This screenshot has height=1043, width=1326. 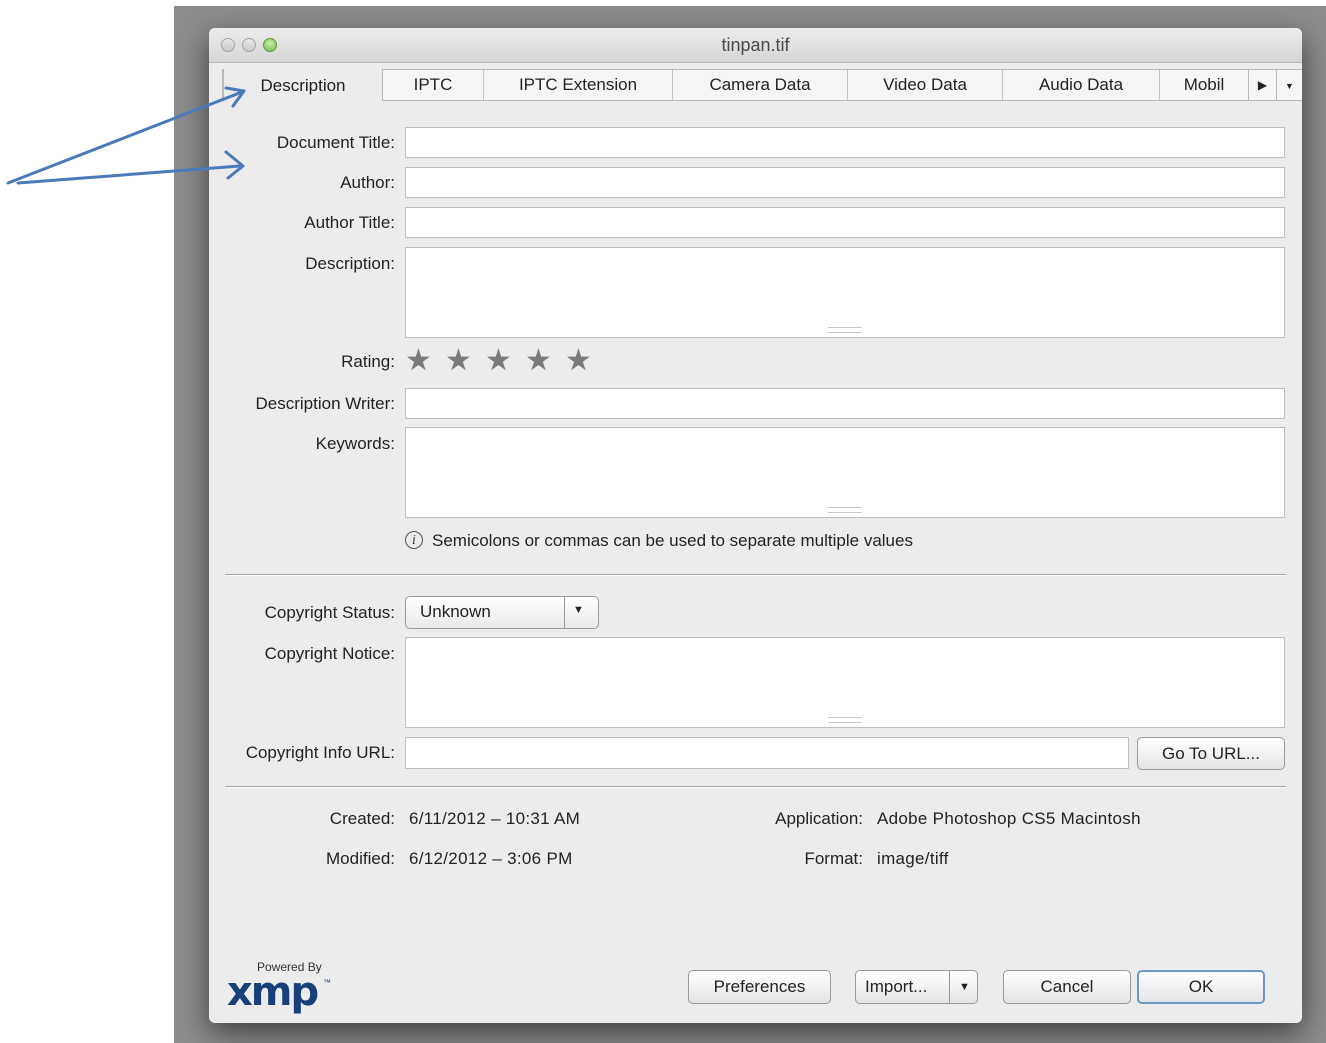 What do you see at coordinates (126, 135) in the screenshot?
I see `annotation-arrows` at bounding box center [126, 135].